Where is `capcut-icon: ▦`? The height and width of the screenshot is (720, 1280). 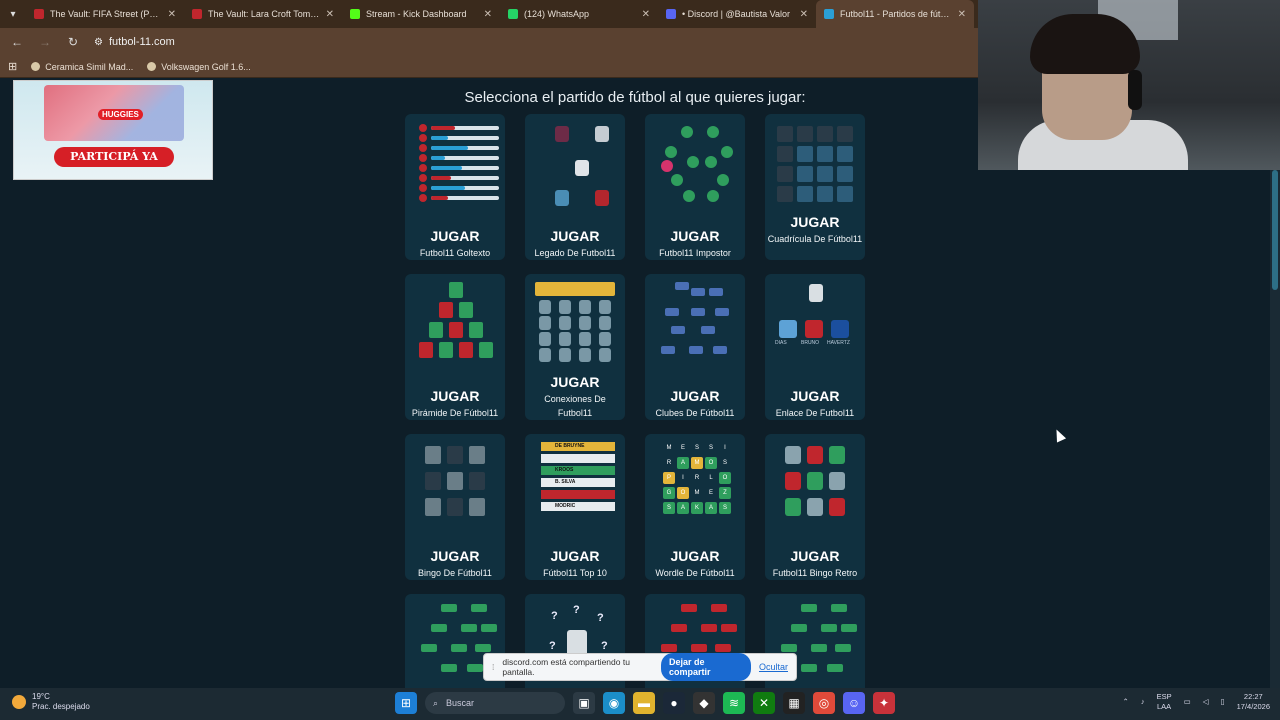
capcut-icon: ▦ is located at coordinates (794, 703).